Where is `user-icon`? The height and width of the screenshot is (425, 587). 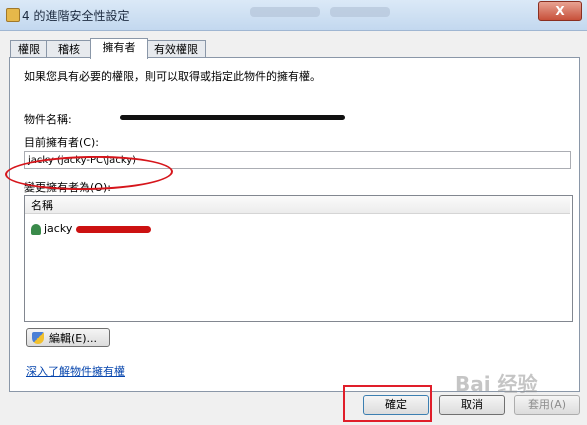
user-icon is located at coordinates (36, 229).